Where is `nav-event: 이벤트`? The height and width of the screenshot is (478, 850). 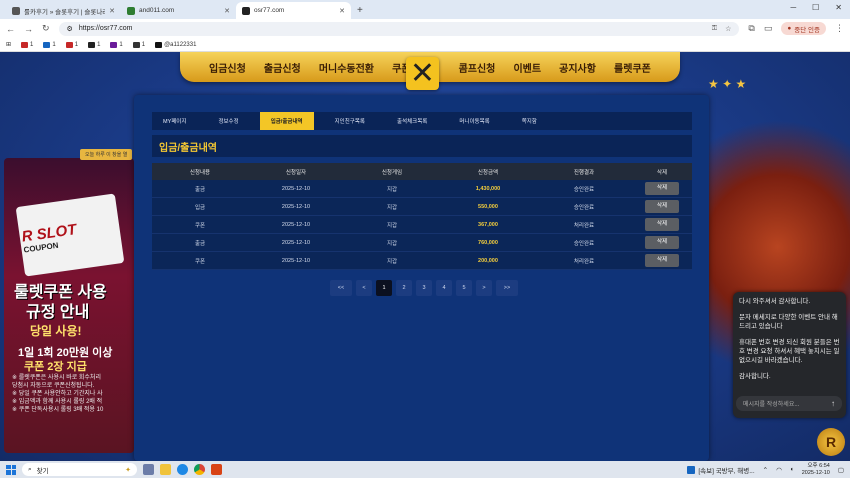 nav-event: 이벤트 is located at coordinates (527, 67).